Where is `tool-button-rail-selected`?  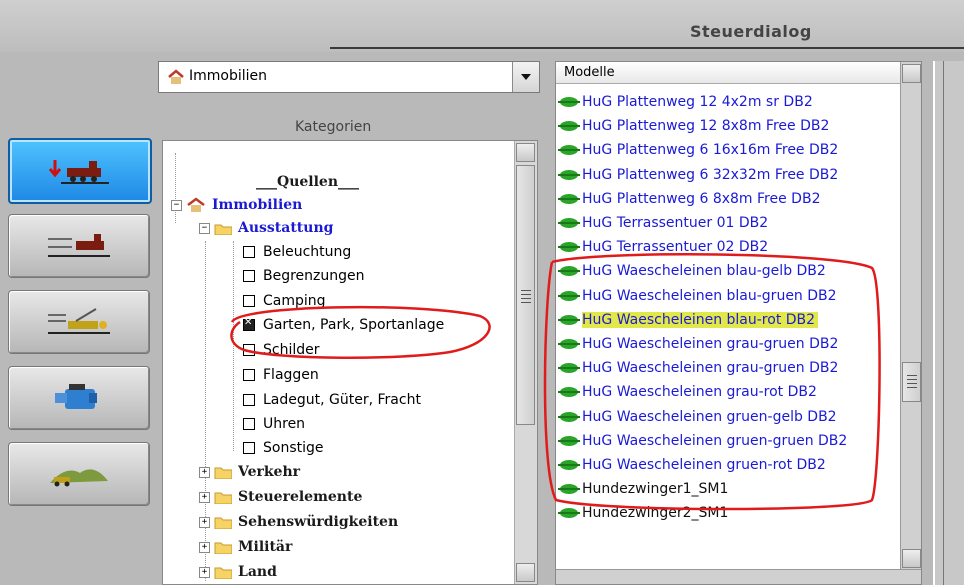
tool-button-rail-selected is located at coordinates (80, 171).